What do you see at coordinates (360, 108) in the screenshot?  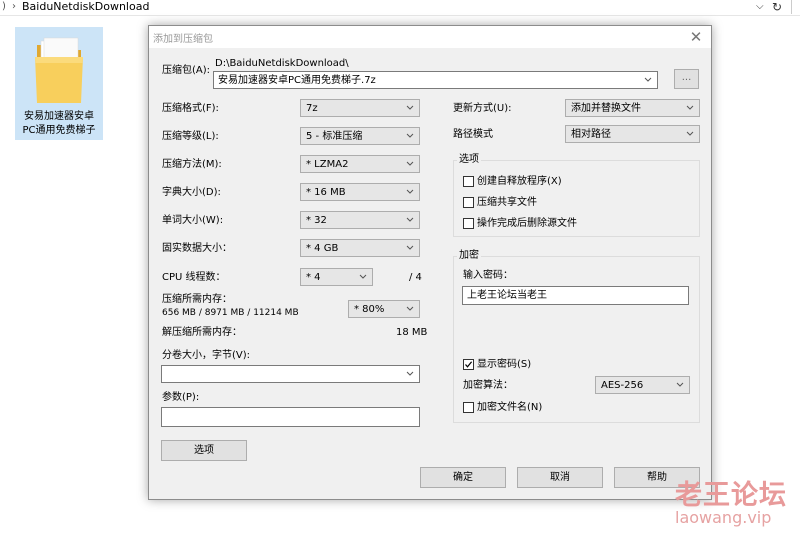 I see `format-select: 7z` at bounding box center [360, 108].